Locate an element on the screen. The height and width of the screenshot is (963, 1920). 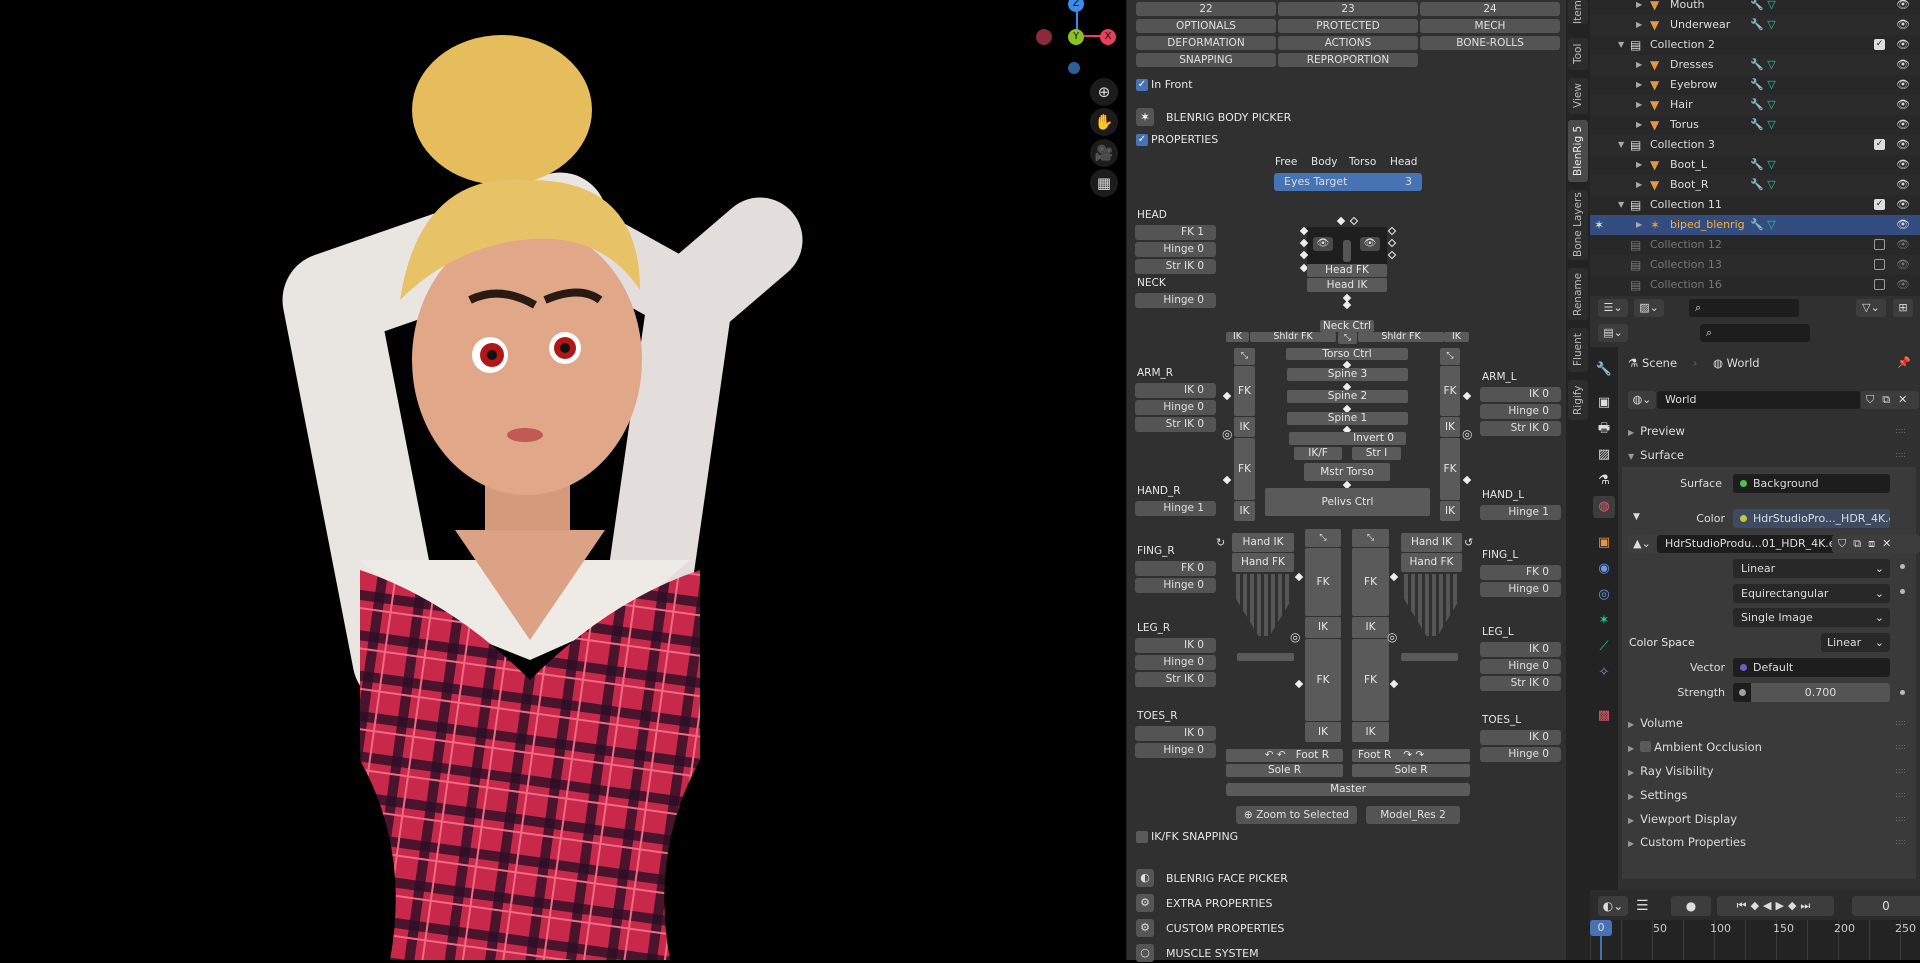
arm-r-swap-icon: ⤡ is located at coordinates (1244, 356).